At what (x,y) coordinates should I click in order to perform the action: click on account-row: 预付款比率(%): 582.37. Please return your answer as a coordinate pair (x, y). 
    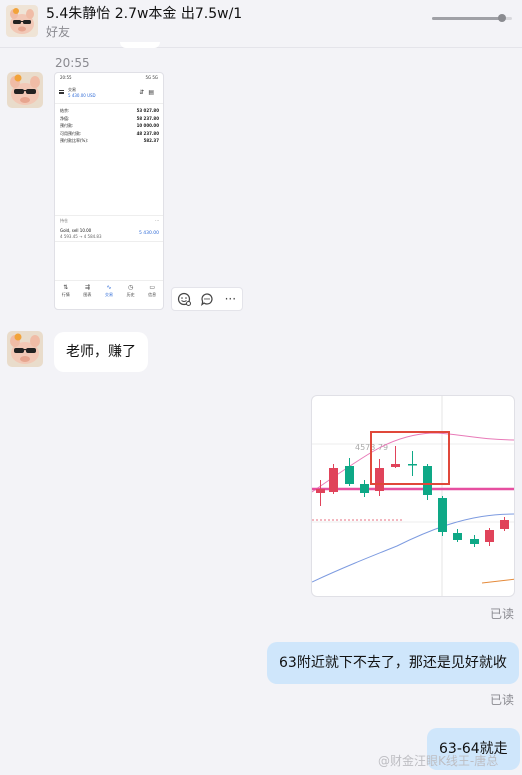
    Looking at the image, I should click on (109, 141).